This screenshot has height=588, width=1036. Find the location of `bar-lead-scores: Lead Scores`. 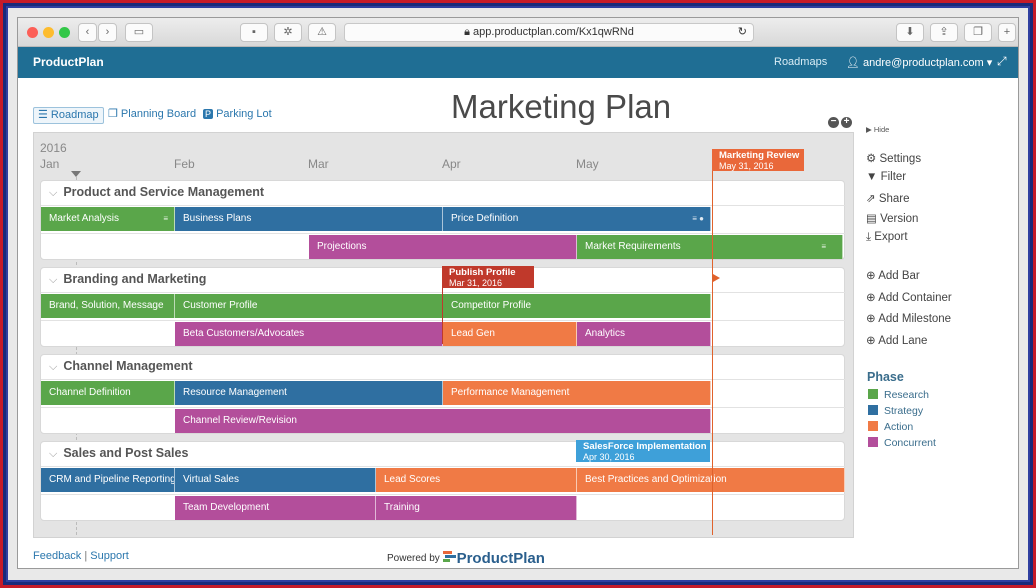

bar-lead-scores: Lead Scores is located at coordinates (476, 480).